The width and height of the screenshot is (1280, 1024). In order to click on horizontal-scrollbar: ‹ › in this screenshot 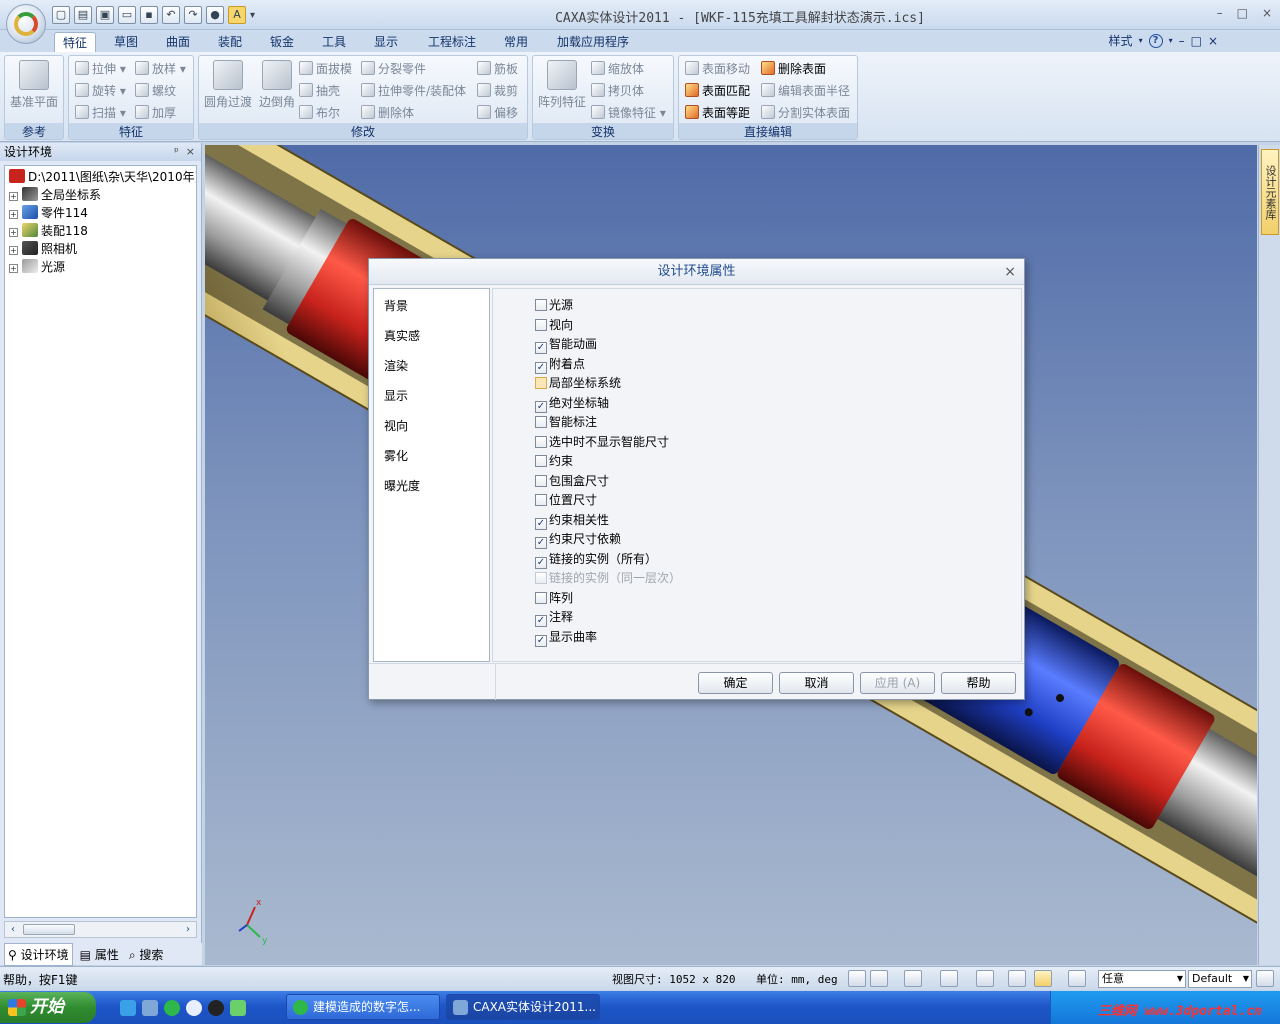, I will do `click(100, 929)`.